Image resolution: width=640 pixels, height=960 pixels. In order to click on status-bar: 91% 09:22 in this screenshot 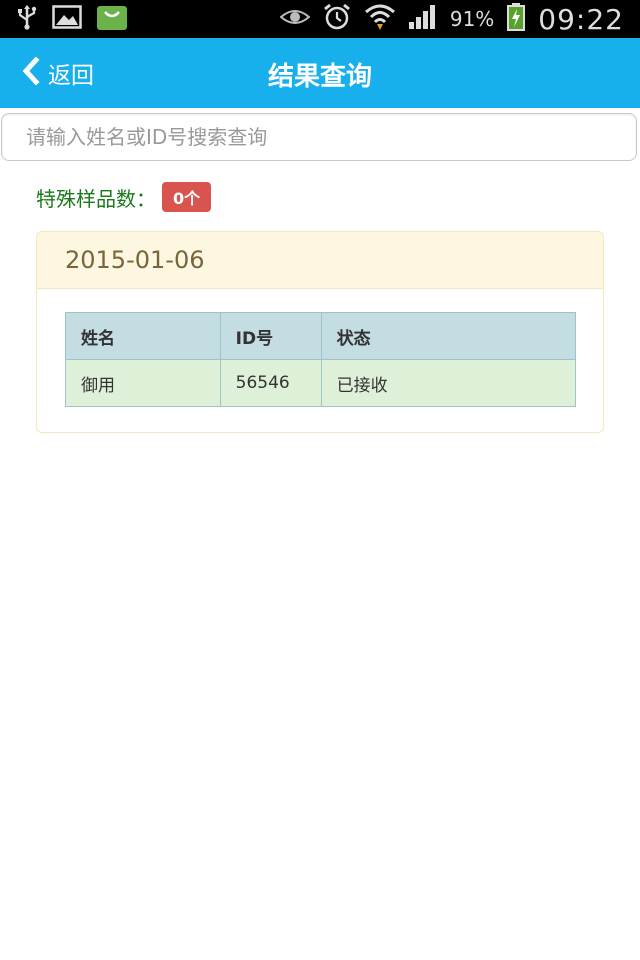, I will do `click(320, 19)`.